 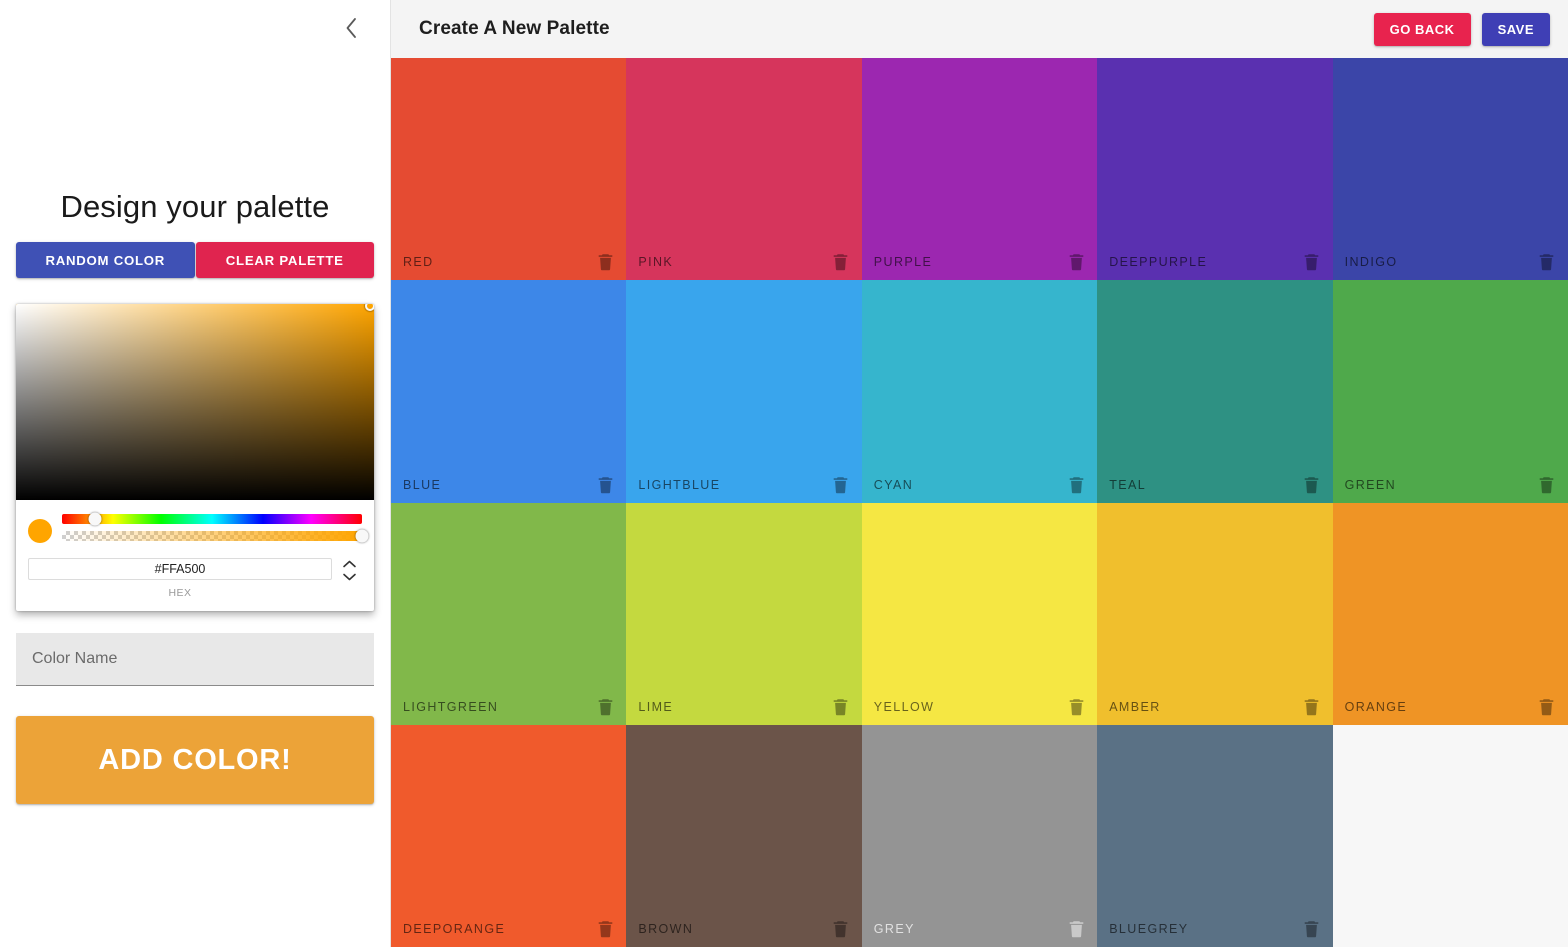 I want to click on palette-color-footer: YELLOW, so click(x=979, y=707).